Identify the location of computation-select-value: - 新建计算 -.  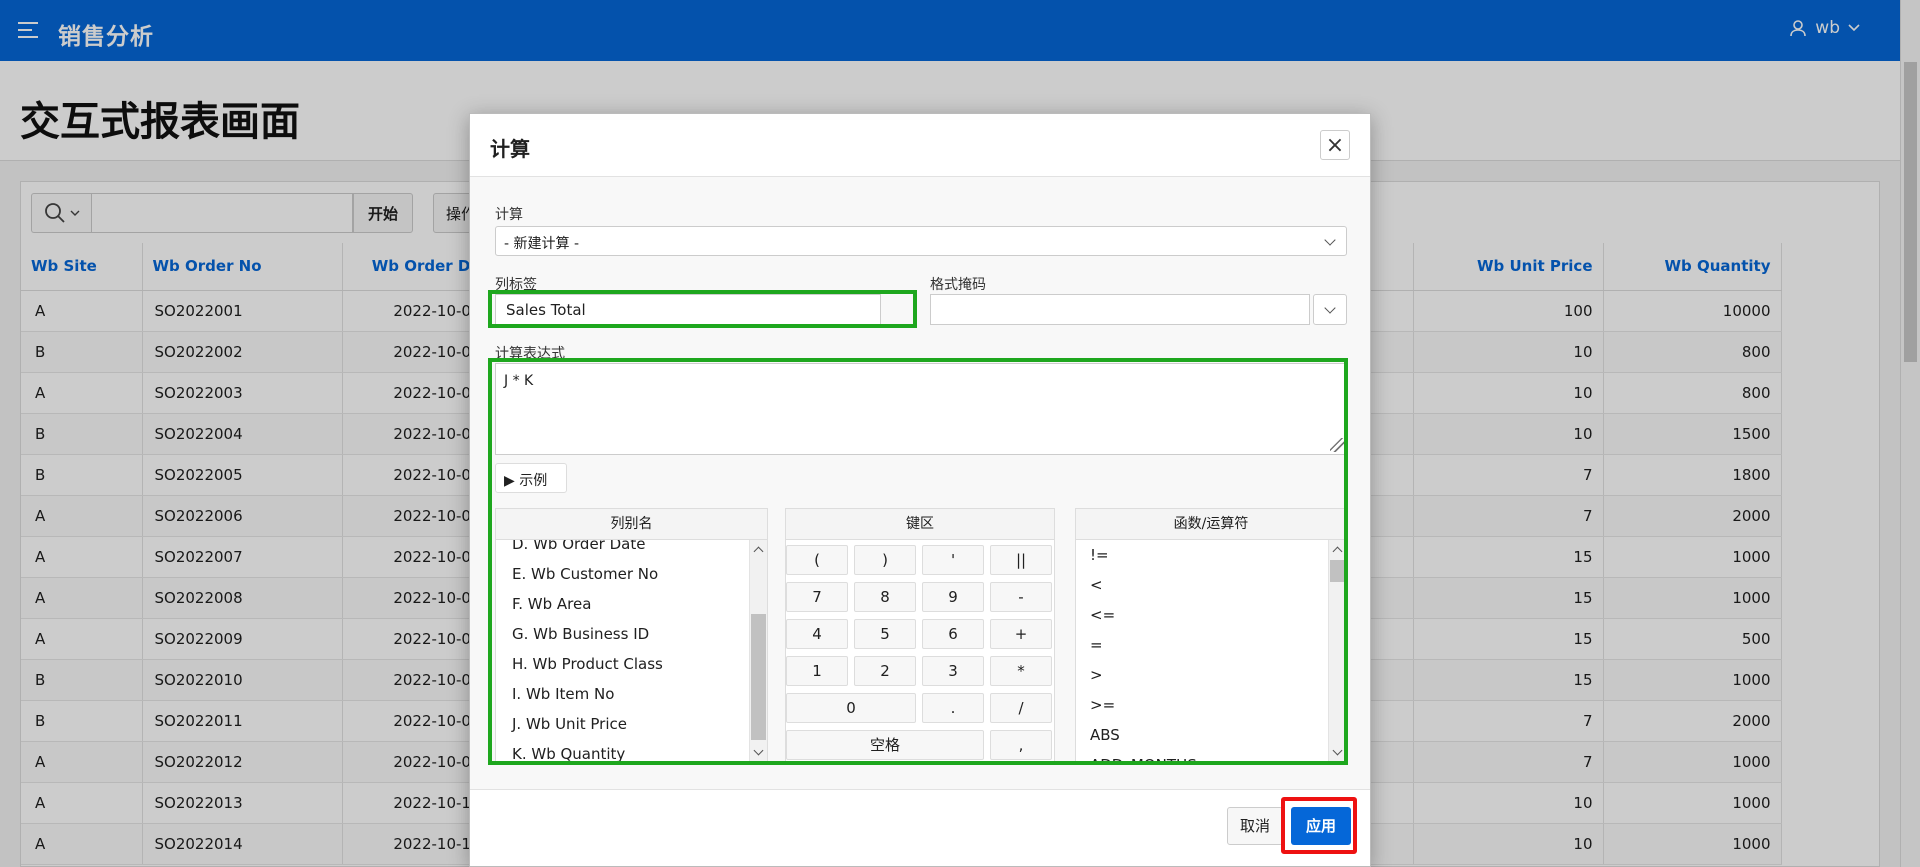
(542, 244).